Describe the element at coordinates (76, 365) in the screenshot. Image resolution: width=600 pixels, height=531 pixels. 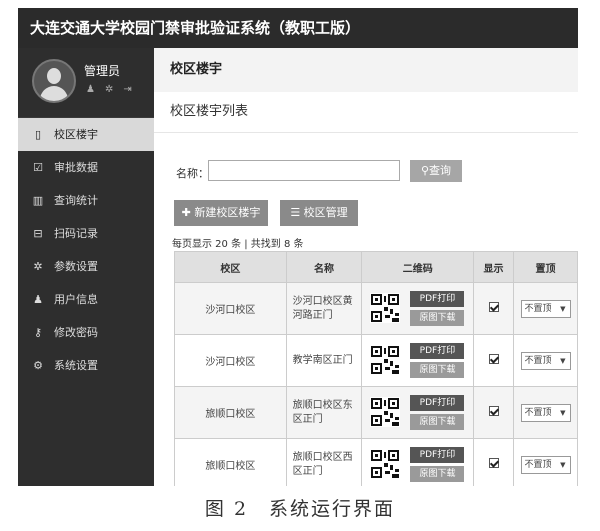
I see `sidebar-item-label: 系统设置` at that location.